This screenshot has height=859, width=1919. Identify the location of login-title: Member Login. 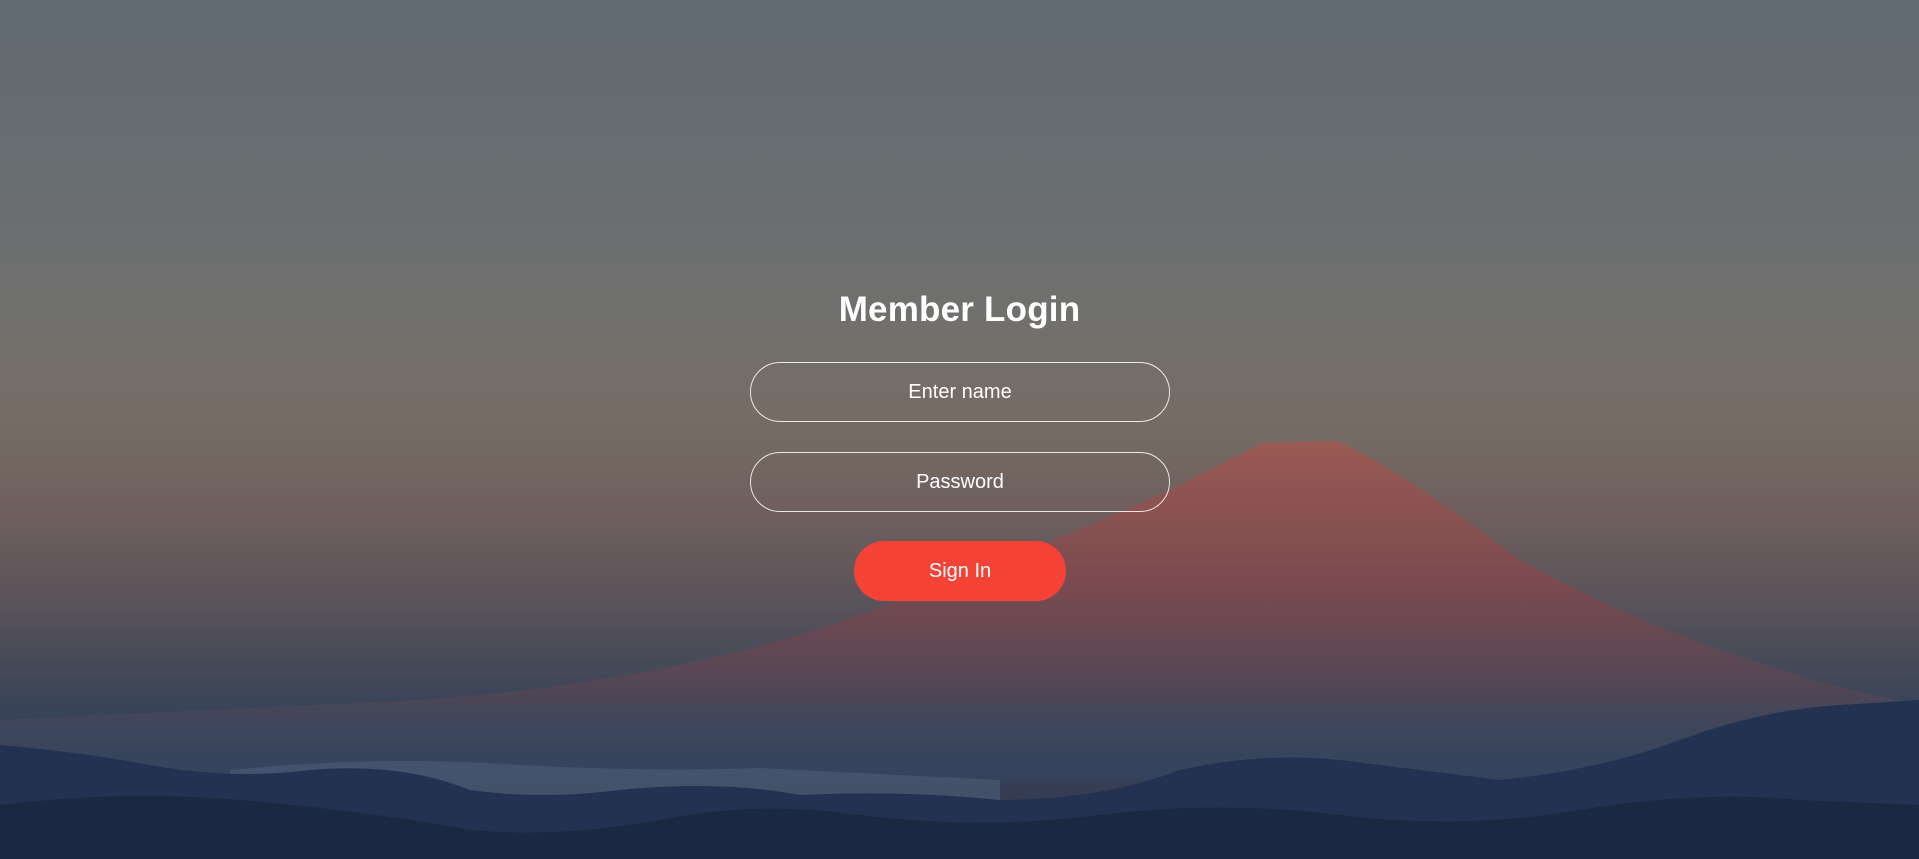
(959, 309).